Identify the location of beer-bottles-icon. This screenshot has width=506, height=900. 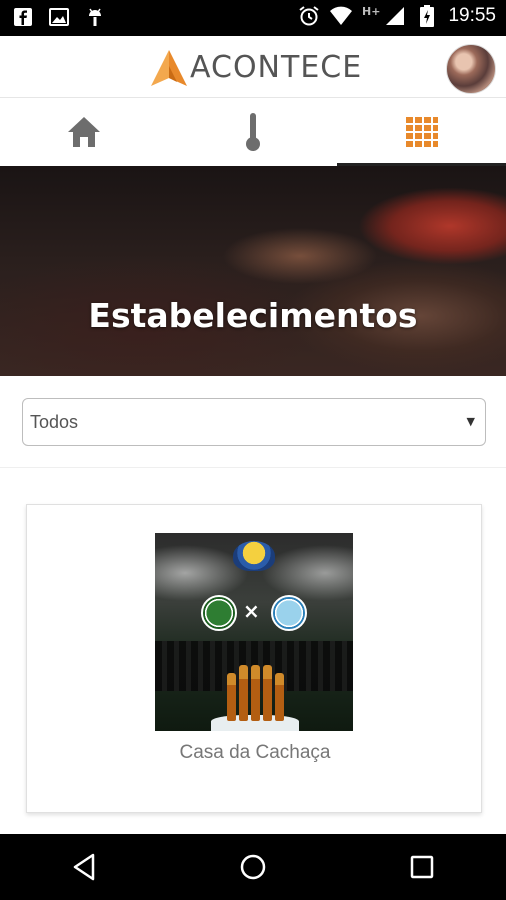
(255, 689).